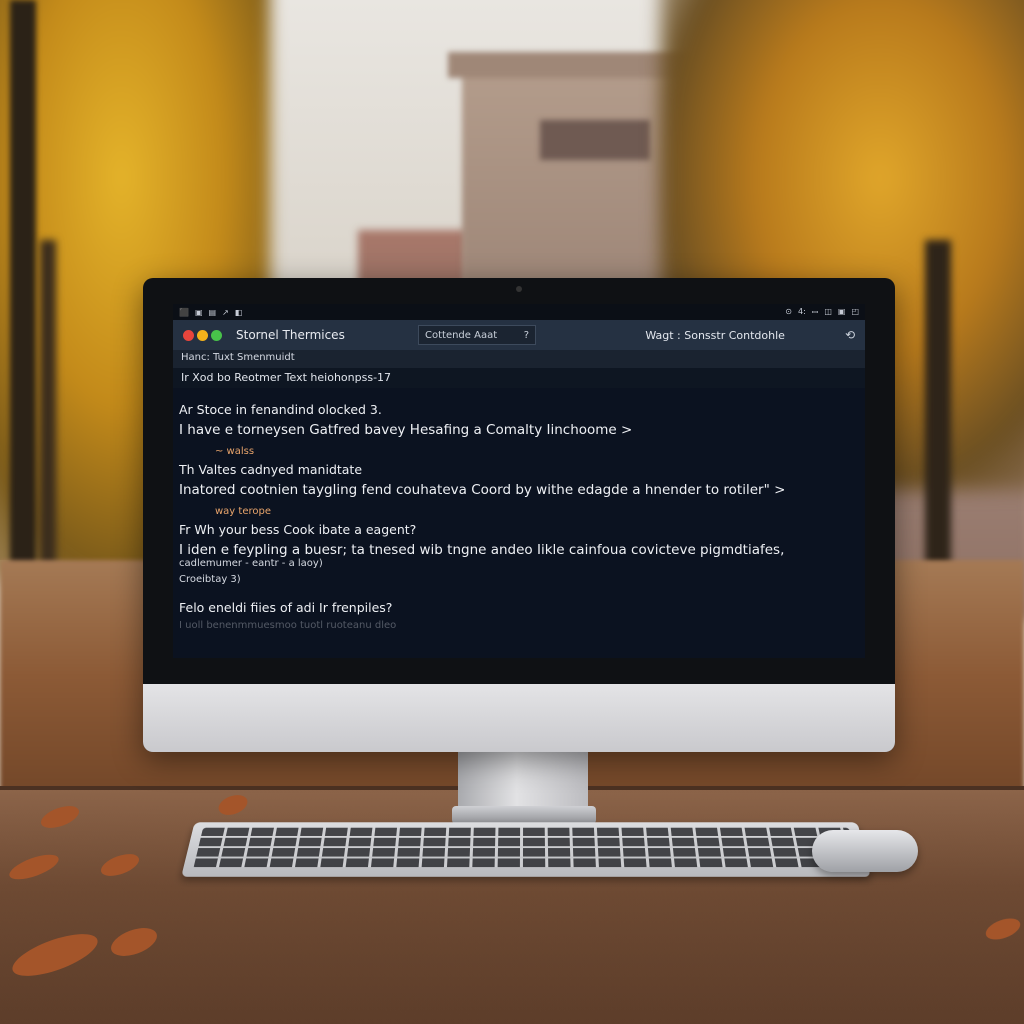 The height and width of the screenshot is (1024, 1024). Describe the element at coordinates (225, 312) in the screenshot. I see `status-icon: ↗` at that location.